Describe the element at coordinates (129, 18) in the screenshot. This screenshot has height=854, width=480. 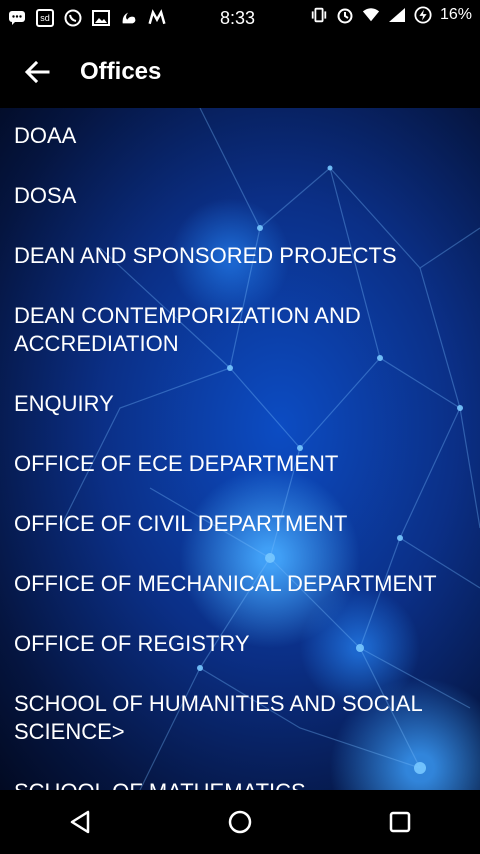
I see `uc-browser-icon` at that location.